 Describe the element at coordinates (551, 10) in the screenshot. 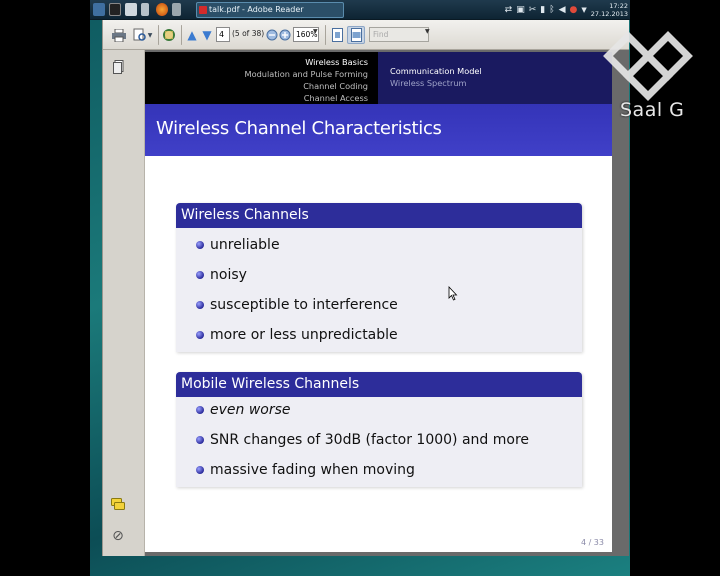

I see `bluetooth-icon: ᛒ` at that location.